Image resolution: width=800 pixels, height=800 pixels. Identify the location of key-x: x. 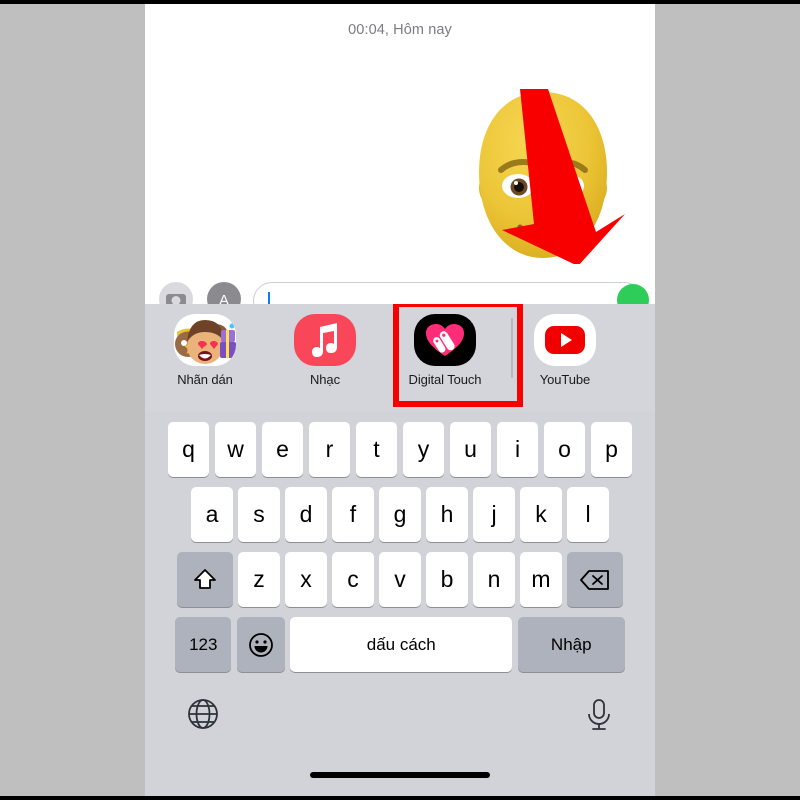
(306, 579).